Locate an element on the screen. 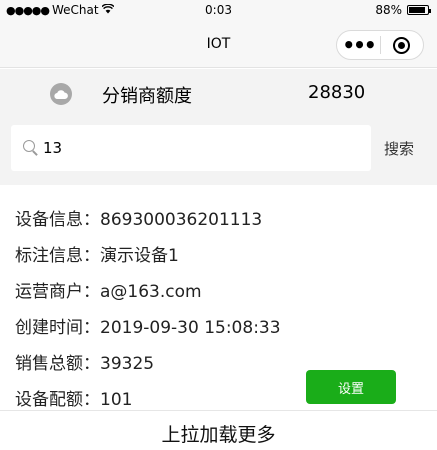  status-time: 0:03 is located at coordinates (218, 10).